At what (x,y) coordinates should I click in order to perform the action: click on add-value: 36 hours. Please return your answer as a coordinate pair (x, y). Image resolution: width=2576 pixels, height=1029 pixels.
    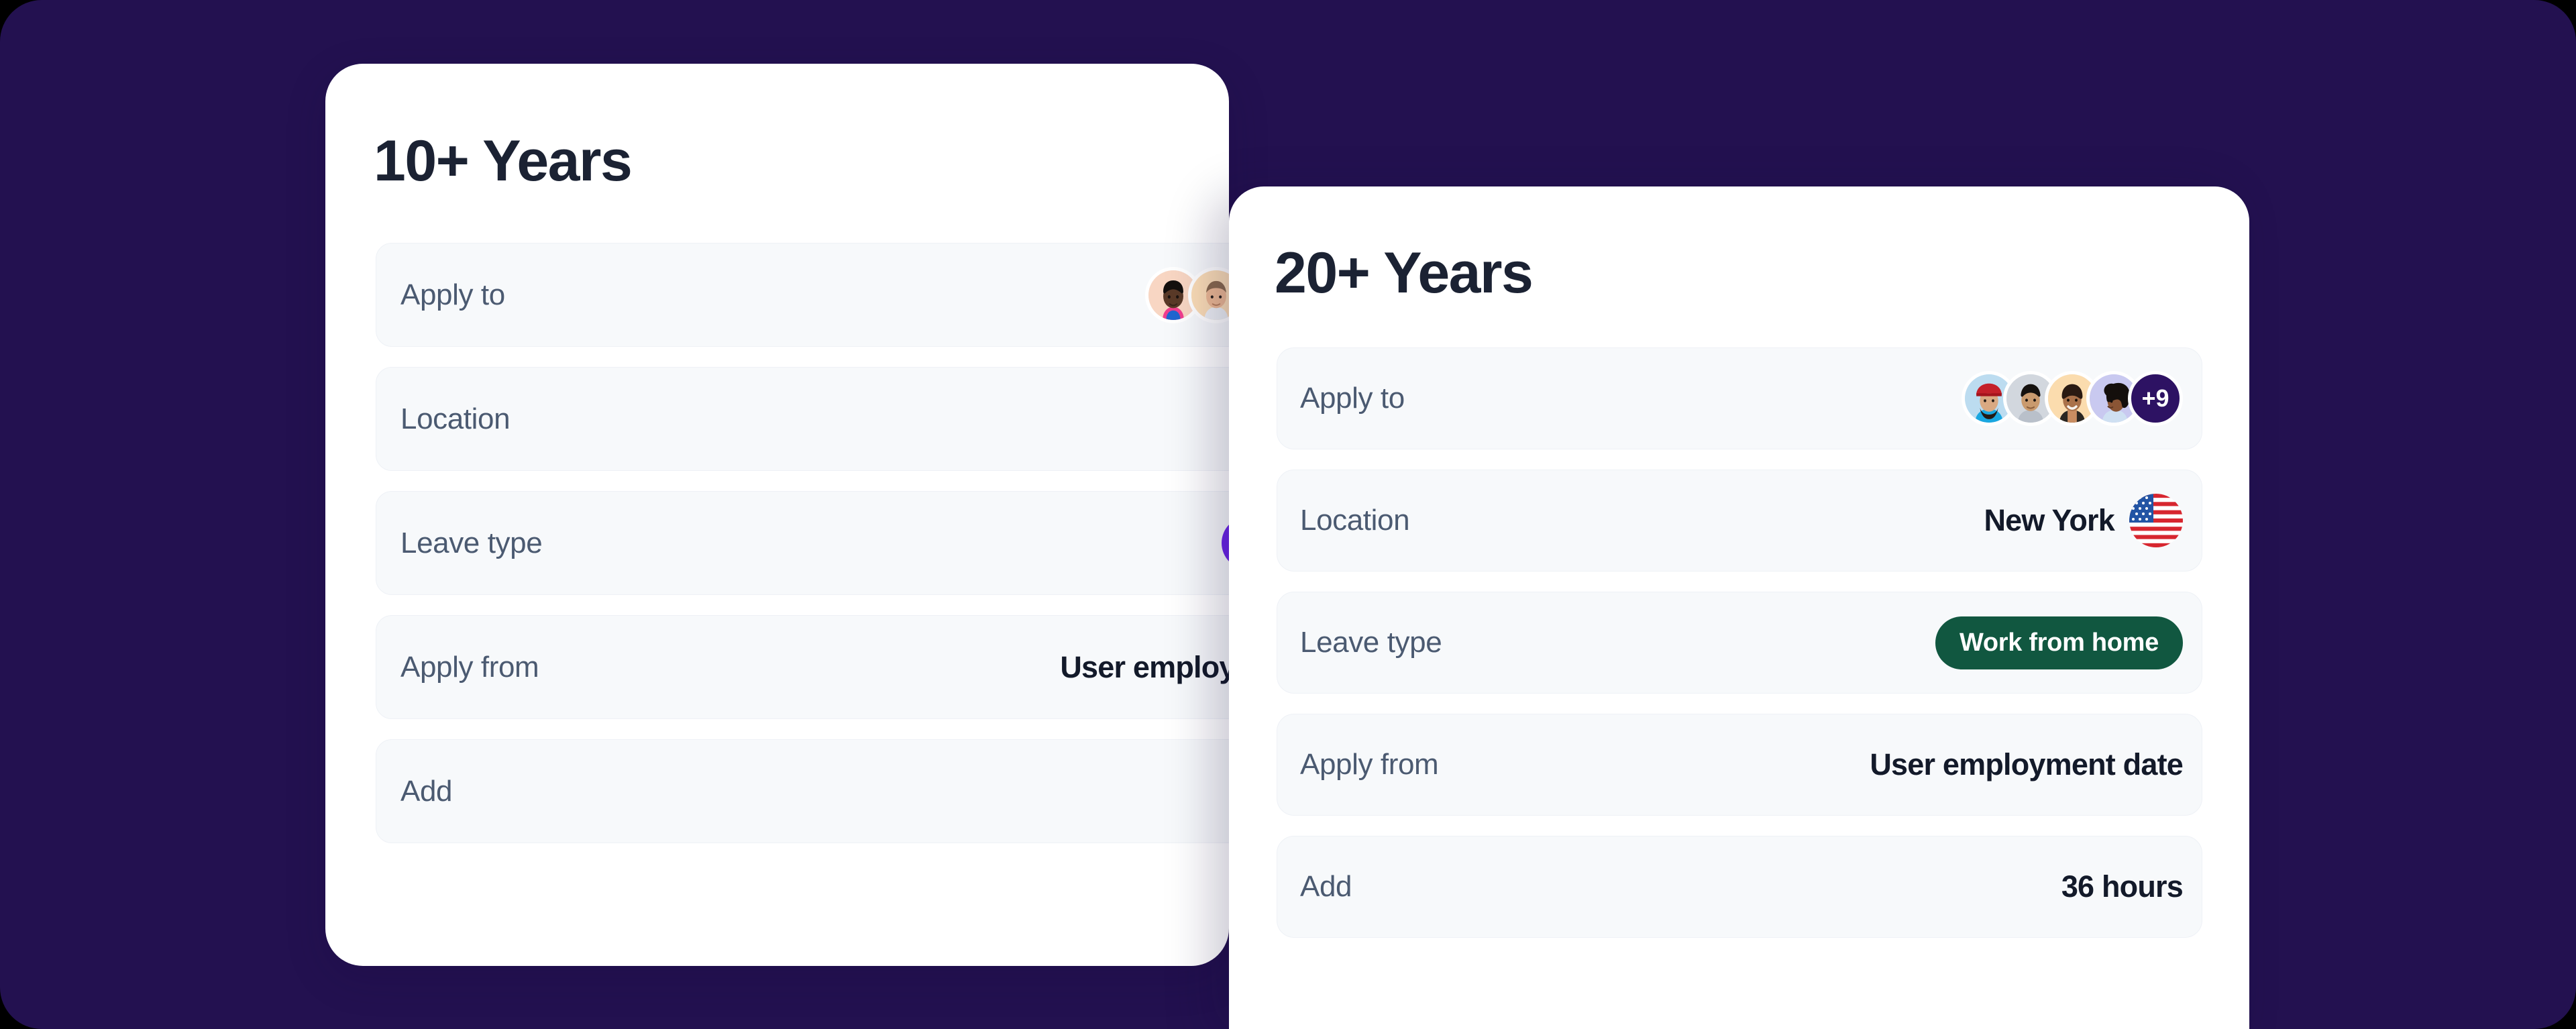
    Looking at the image, I should click on (2122, 886).